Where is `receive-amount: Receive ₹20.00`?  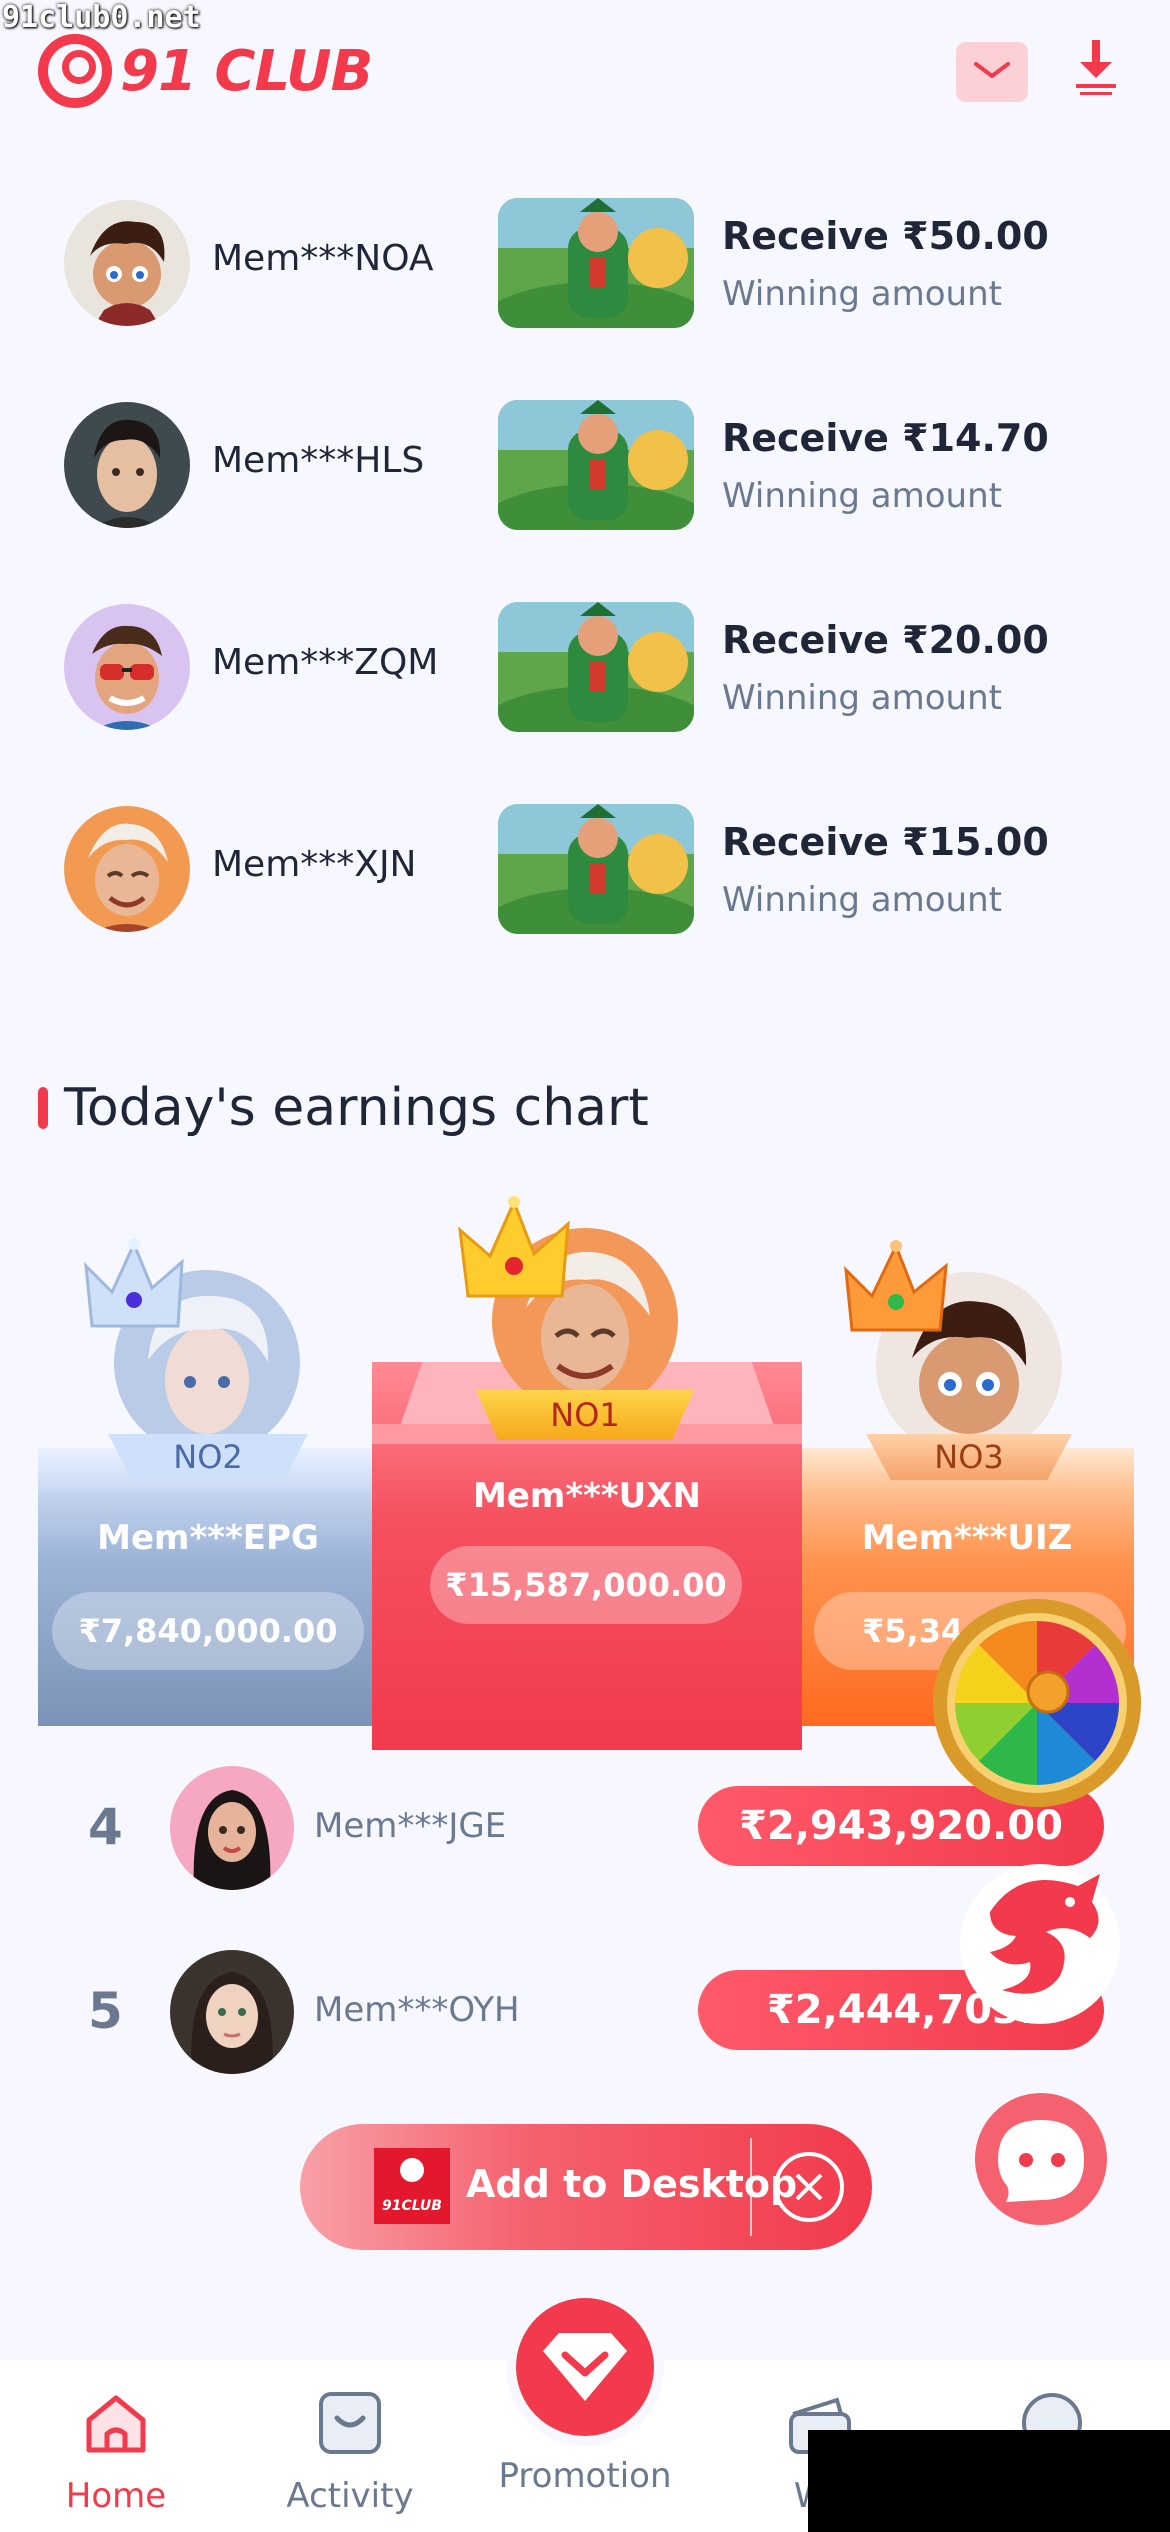 receive-amount: Receive ₹20.00 is located at coordinates (885, 640).